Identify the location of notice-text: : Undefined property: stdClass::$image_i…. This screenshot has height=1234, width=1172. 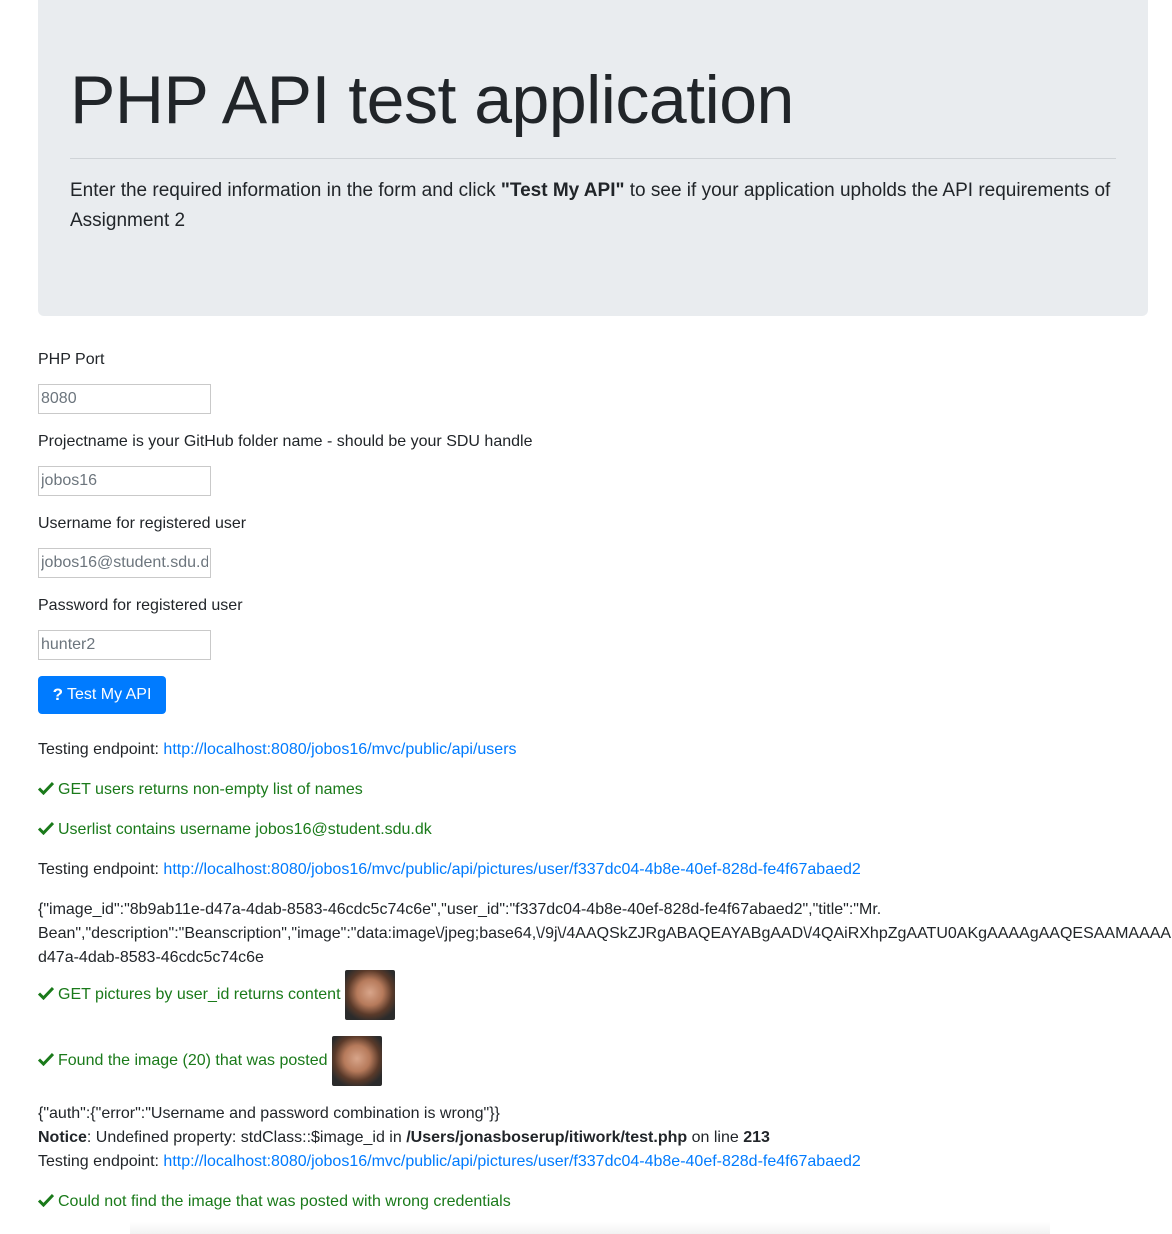
(246, 1137).